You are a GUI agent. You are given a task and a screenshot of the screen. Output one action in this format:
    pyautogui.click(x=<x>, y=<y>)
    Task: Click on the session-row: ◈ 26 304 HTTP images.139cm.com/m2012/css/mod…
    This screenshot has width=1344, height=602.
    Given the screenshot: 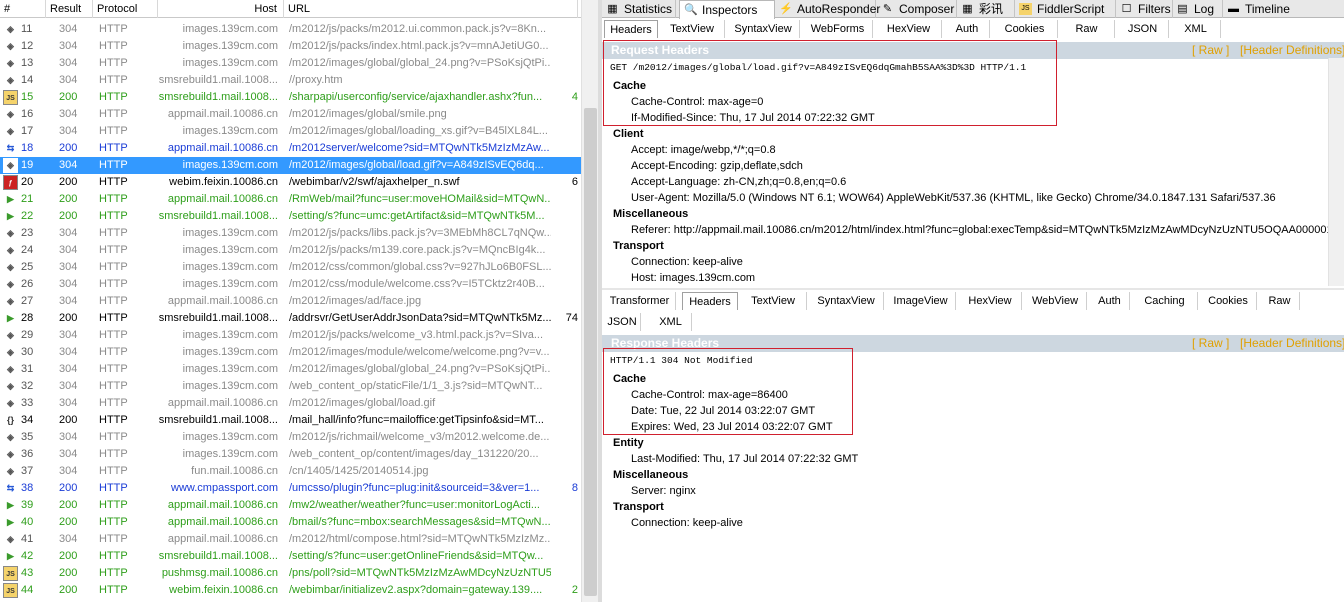 What is the action you would take?
    pyautogui.click(x=290, y=284)
    